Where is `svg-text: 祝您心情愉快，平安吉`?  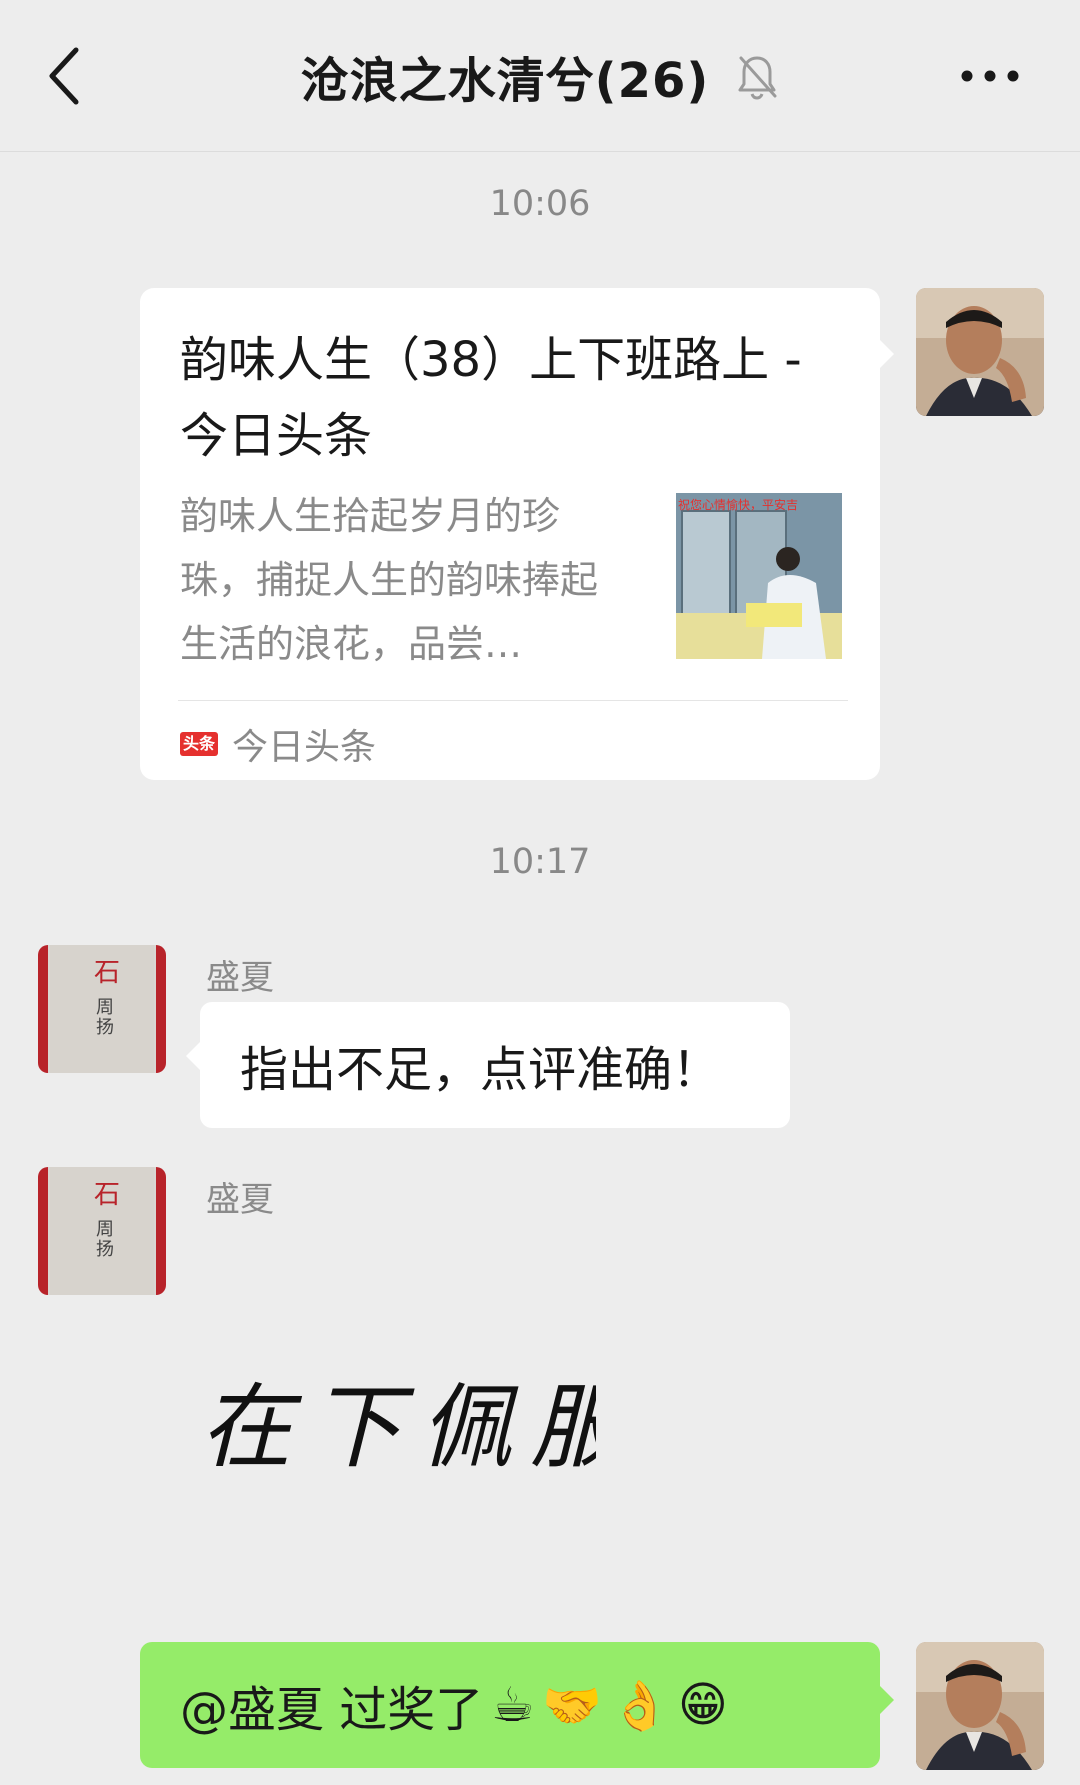
svg-text: 祝您心情愉快，平安吉 is located at coordinates (738, 504).